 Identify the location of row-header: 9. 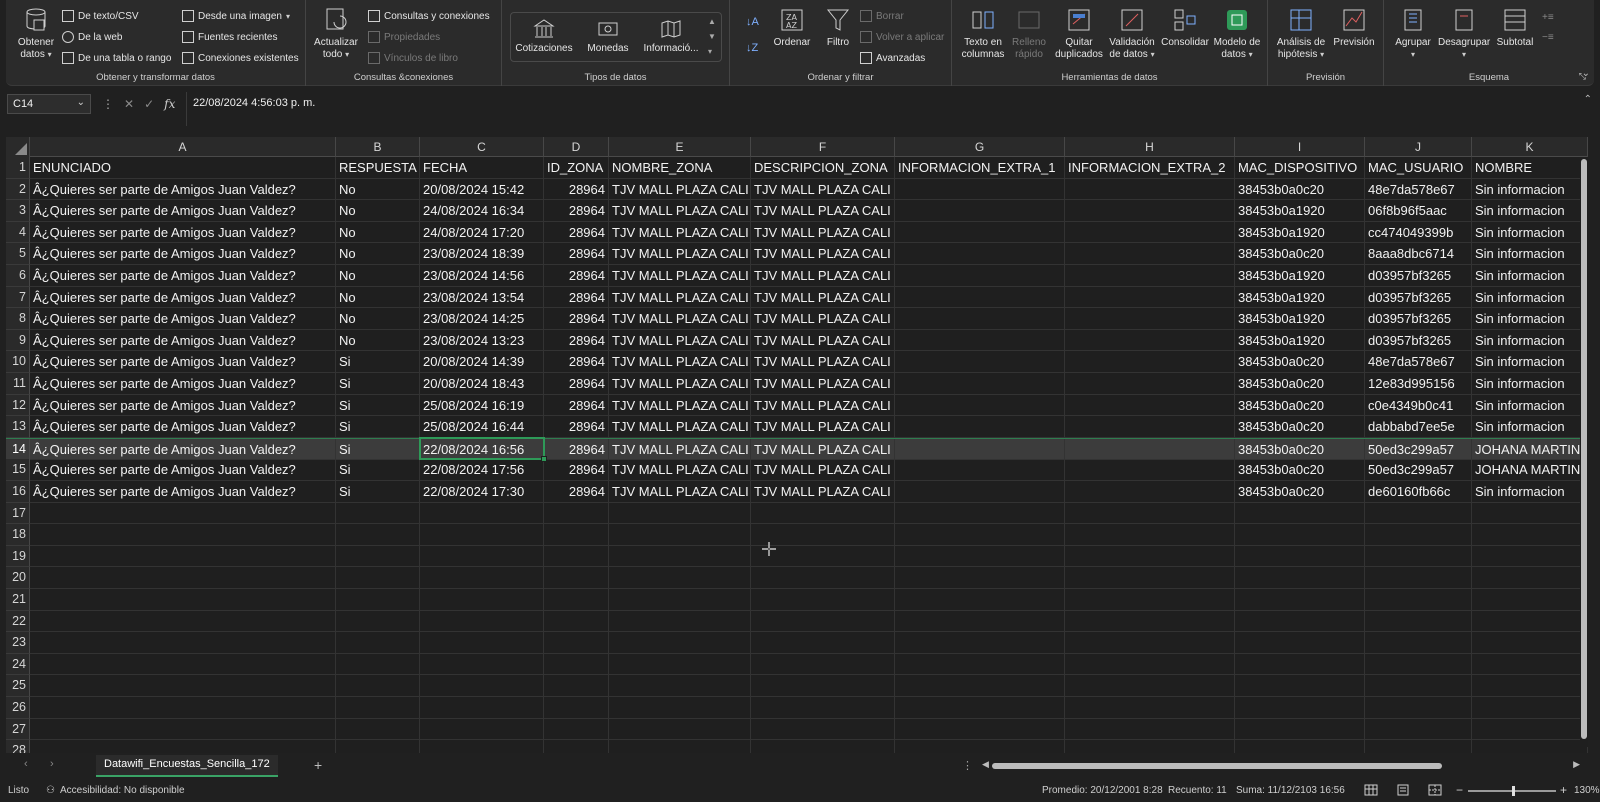
(18, 340).